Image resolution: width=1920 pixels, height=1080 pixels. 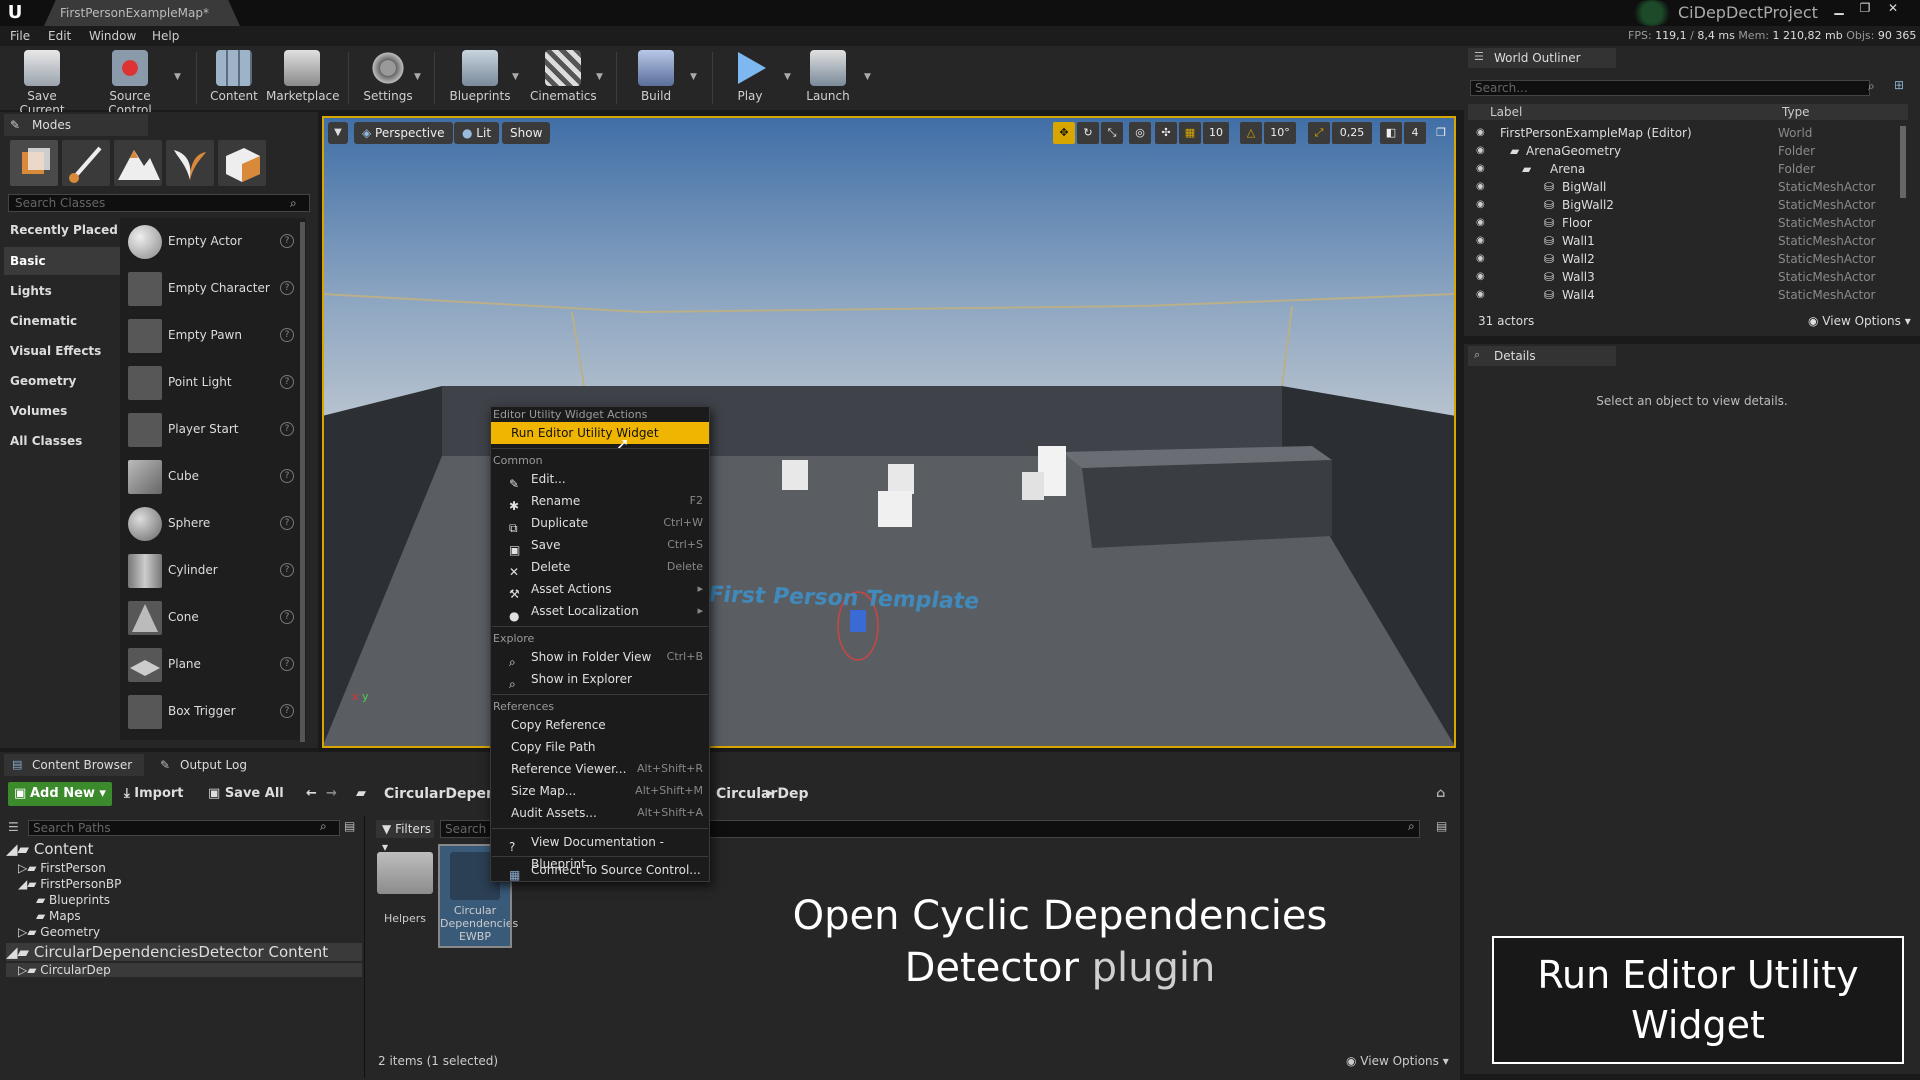 I want to click on save-all-button: ▣ Save All, so click(x=246, y=794).